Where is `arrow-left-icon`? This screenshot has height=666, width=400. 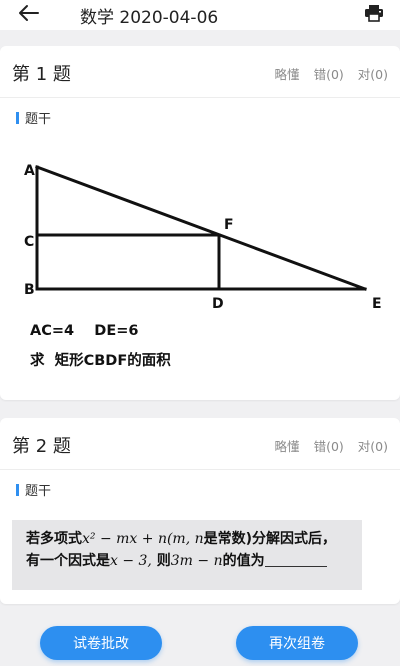
arrow-left-icon is located at coordinates (29, 13).